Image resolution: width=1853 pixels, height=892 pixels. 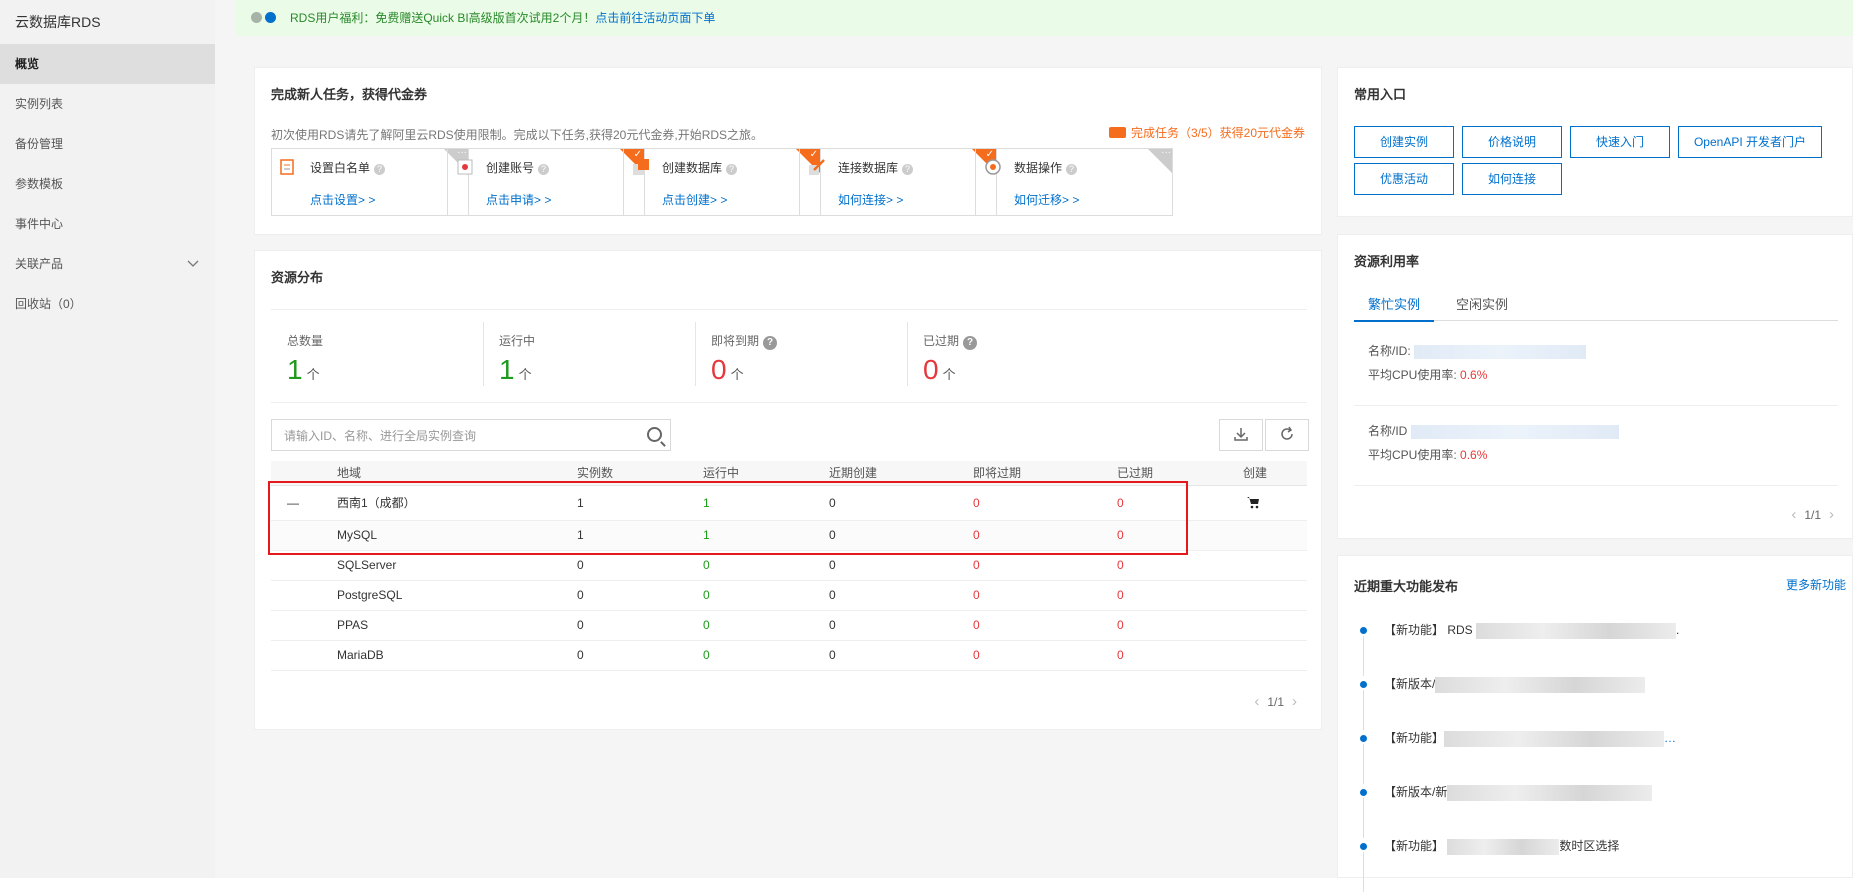 I want to click on banner-link: 点击前往活动页面下单, so click(x=655, y=18).